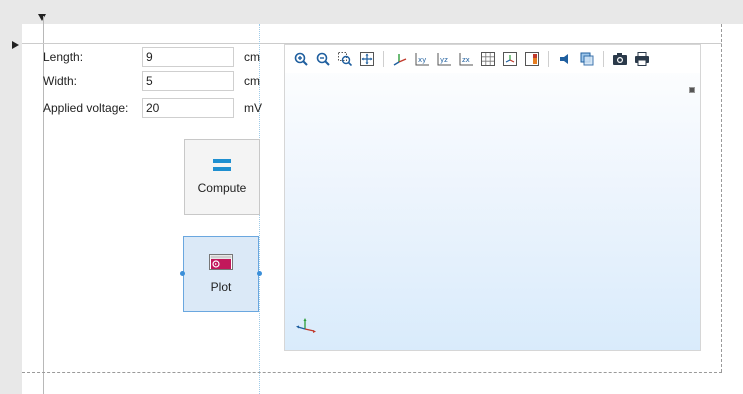  What do you see at coordinates (721, 198) in the screenshot?
I see `form-boundary-right` at bounding box center [721, 198].